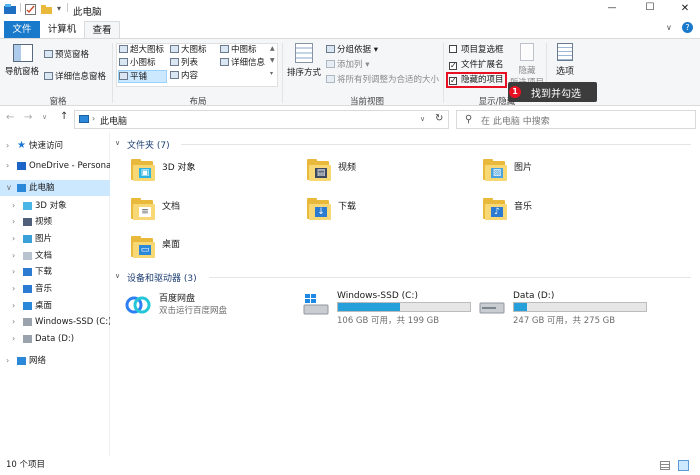  What do you see at coordinates (46, 9) in the screenshot?
I see `new-folder-icon` at bounding box center [46, 9].